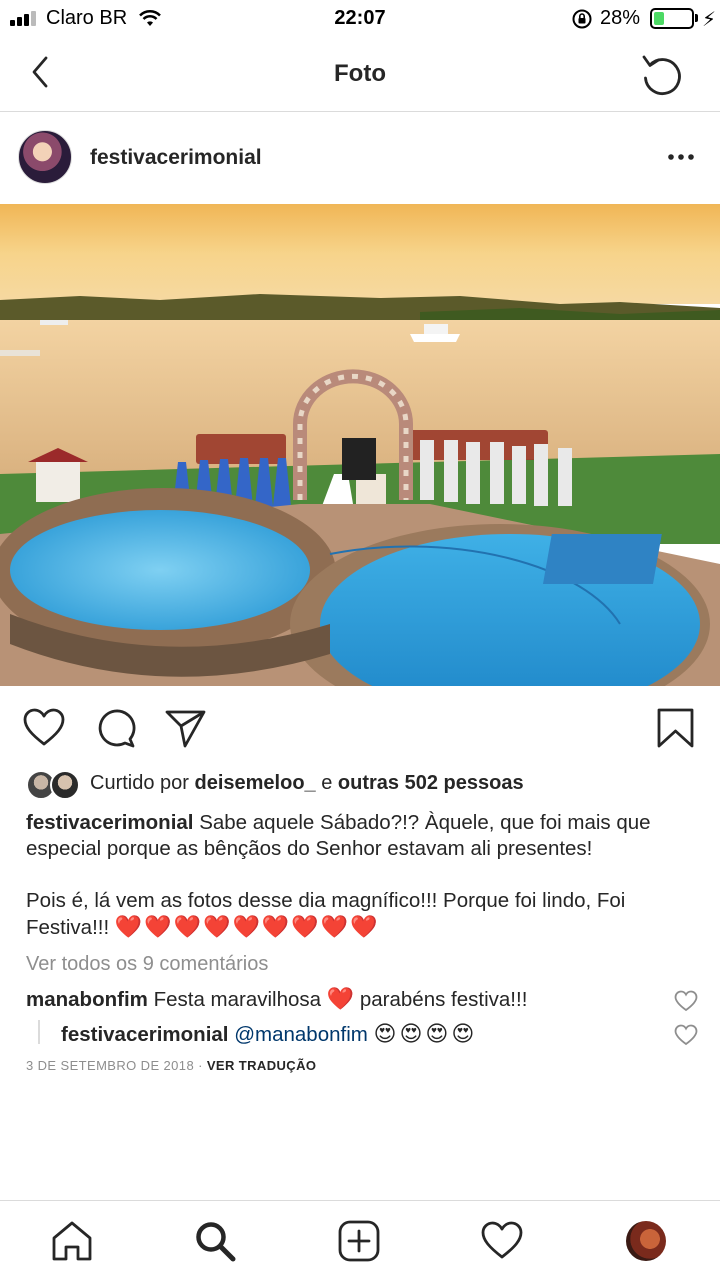 The width and height of the screenshot is (720, 1280). What do you see at coordinates (360, 158) in the screenshot?
I see `post-header: festivacerimonial` at bounding box center [360, 158].